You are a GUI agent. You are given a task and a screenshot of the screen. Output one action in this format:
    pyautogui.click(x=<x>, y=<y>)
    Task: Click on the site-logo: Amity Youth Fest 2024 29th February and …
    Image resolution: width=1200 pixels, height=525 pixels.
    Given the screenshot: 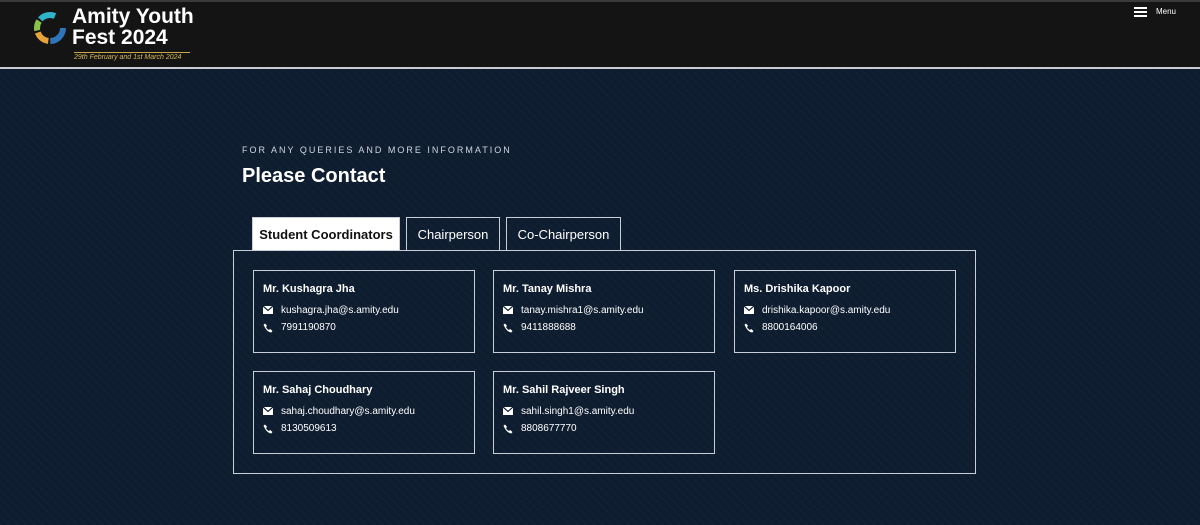 What is the action you would take?
    pyautogui.click(x=120, y=35)
    